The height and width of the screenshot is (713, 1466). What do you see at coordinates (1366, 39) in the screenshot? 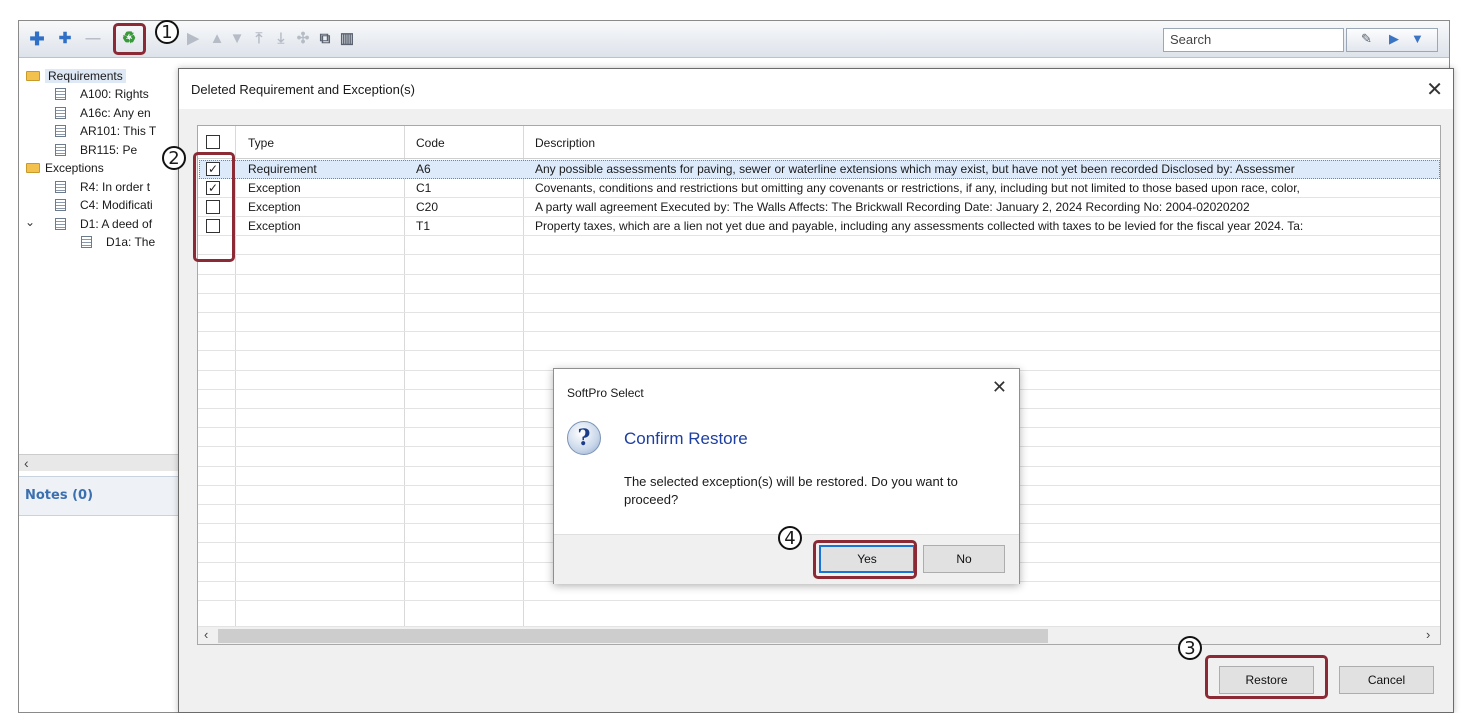
I see `eraser-icon: ✎` at bounding box center [1366, 39].